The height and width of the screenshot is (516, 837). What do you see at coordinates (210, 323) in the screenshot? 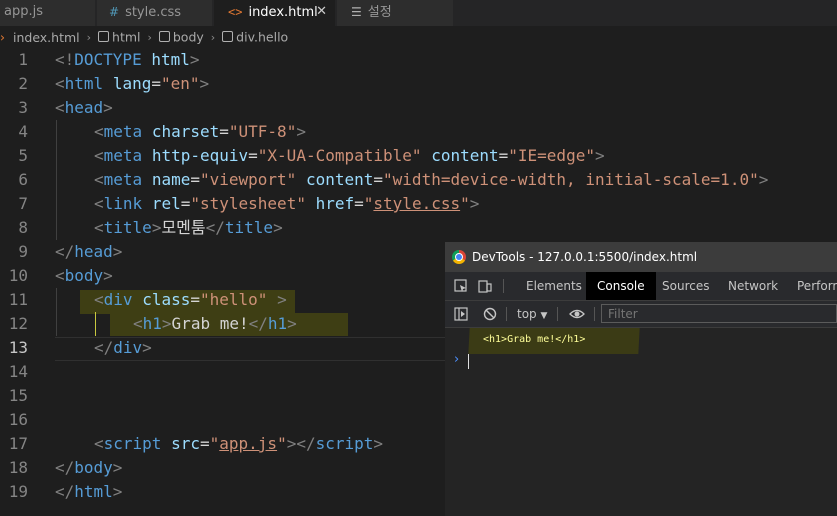
I see `text: Grab me!` at bounding box center [210, 323].